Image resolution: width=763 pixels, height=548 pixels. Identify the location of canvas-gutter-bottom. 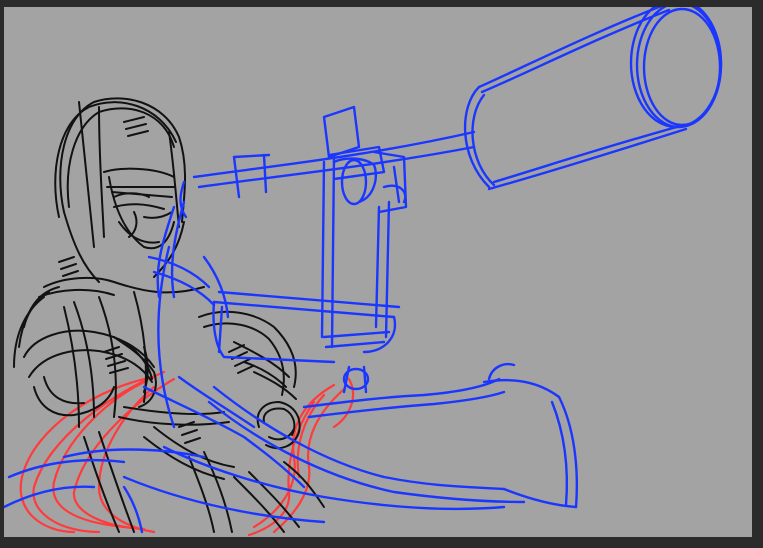
(381, 542).